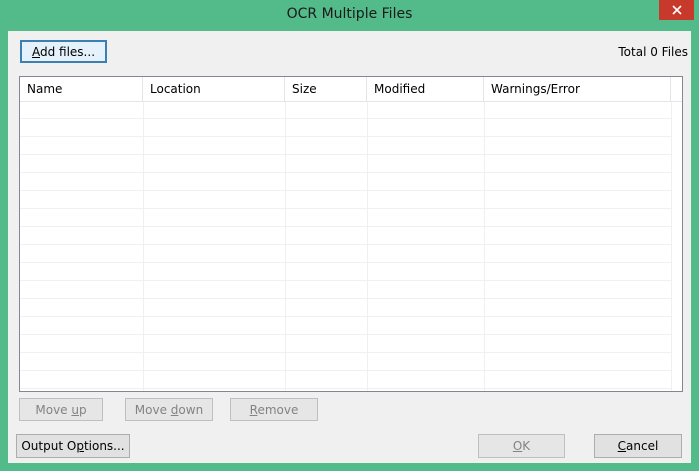 This screenshot has height=471, width=699. What do you see at coordinates (81, 89) in the screenshot?
I see `column-header-name: Name` at bounding box center [81, 89].